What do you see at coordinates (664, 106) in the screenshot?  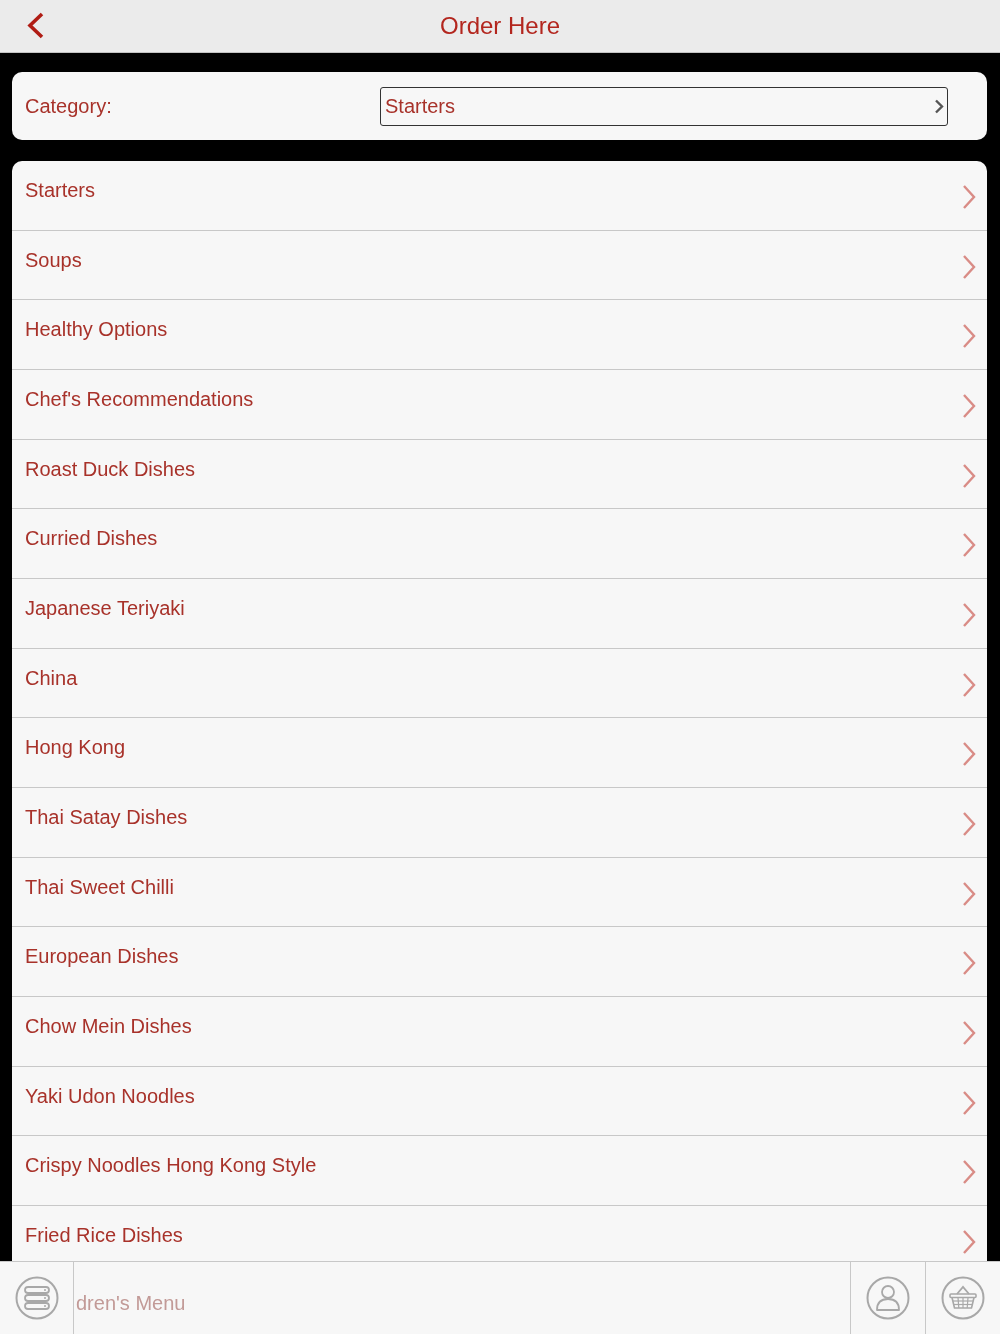 I see `category-select: Starters` at bounding box center [664, 106].